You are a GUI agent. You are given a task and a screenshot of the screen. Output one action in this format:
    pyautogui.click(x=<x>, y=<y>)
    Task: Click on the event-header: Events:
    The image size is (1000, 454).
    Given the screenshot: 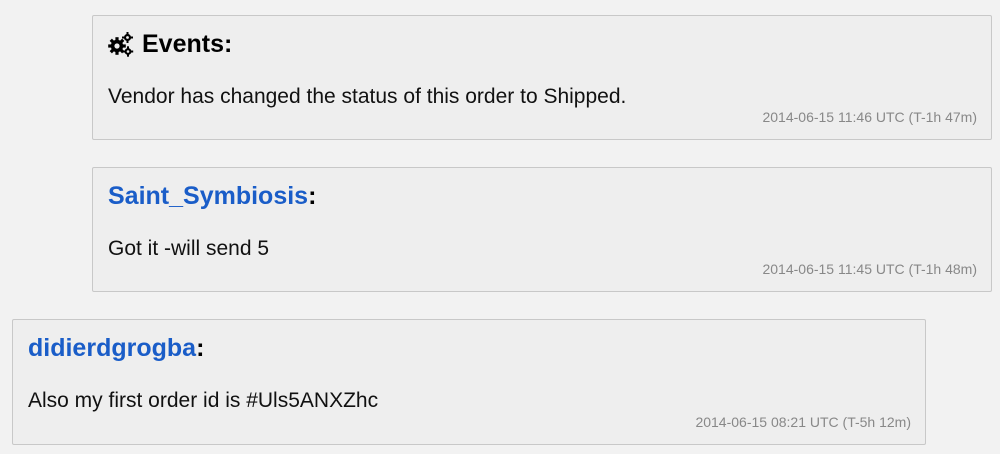 What is the action you would take?
    pyautogui.click(x=170, y=44)
    